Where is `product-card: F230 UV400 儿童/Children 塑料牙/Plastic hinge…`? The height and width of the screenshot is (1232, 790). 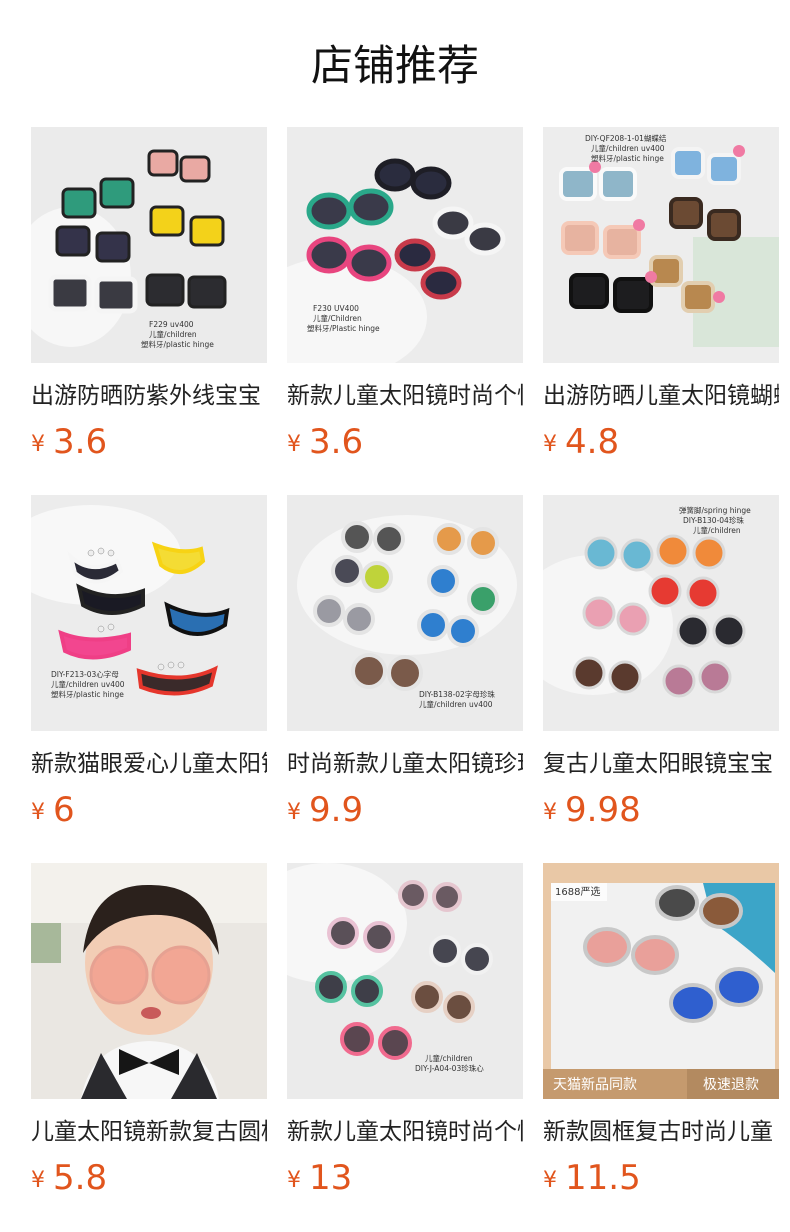 product-card: F230 UV400 儿童/Children 塑料牙/Plastic hinge… is located at coordinates (405, 296).